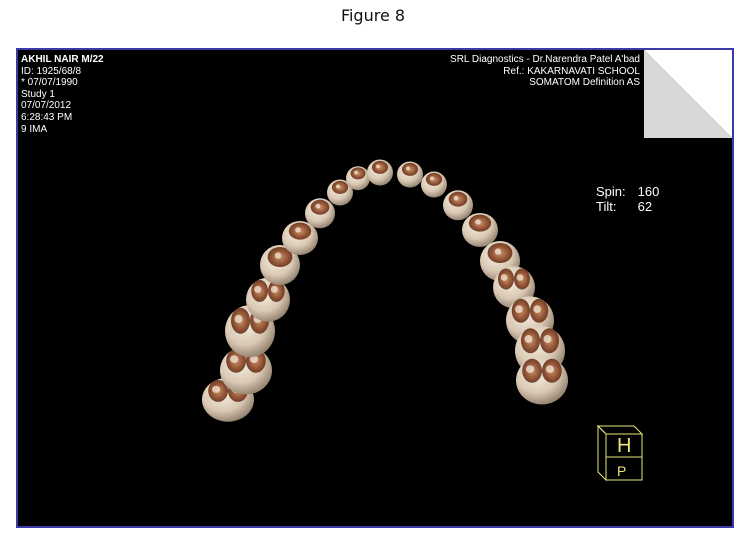  I want to click on referral-text: Ref.: KAKARNAVATI SCHOOL, so click(571, 71).